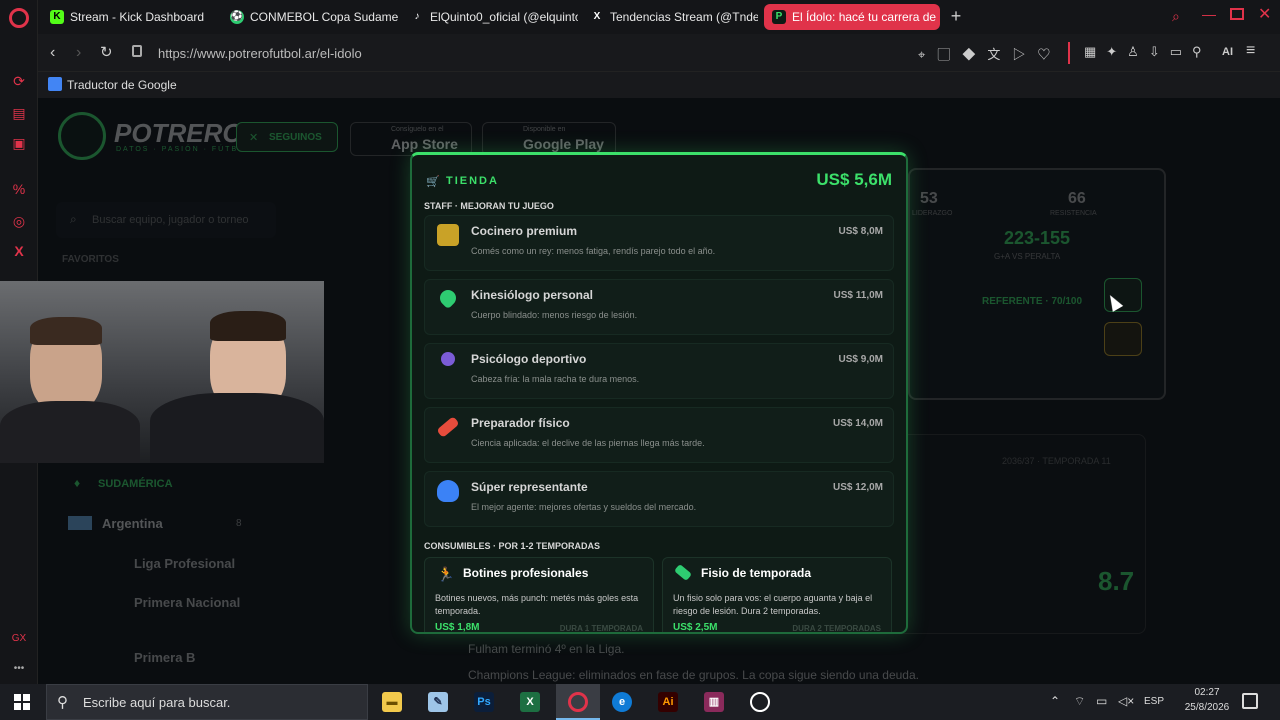 Image resolution: width=1280 pixels, height=720 pixels. What do you see at coordinates (260, 53) in the screenshot?
I see `url-field: https://www.potrerofutbol.ar/el-idolo` at bounding box center [260, 53].